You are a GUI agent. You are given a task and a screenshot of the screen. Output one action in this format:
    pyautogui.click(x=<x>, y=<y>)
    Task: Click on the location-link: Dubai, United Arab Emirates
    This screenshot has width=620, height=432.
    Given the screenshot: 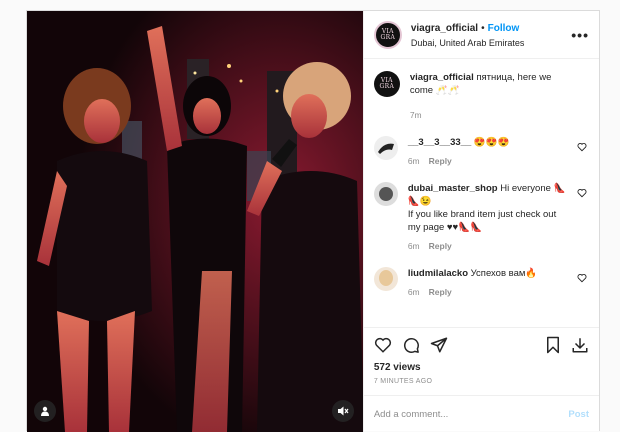 What is the action you would take?
    pyautogui.click(x=491, y=43)
    